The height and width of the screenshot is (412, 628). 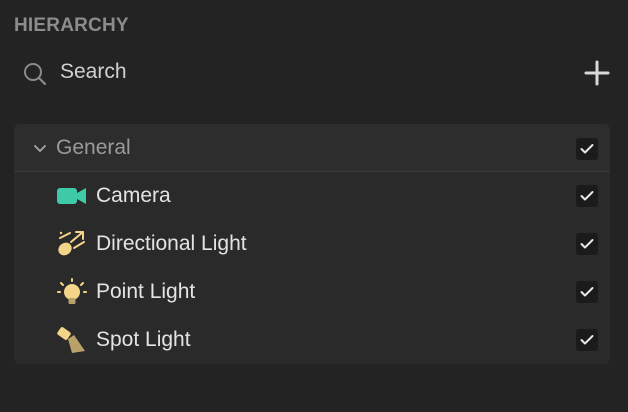 I want to click on tree-item-label: Point Light, so click(x=146, y=291).